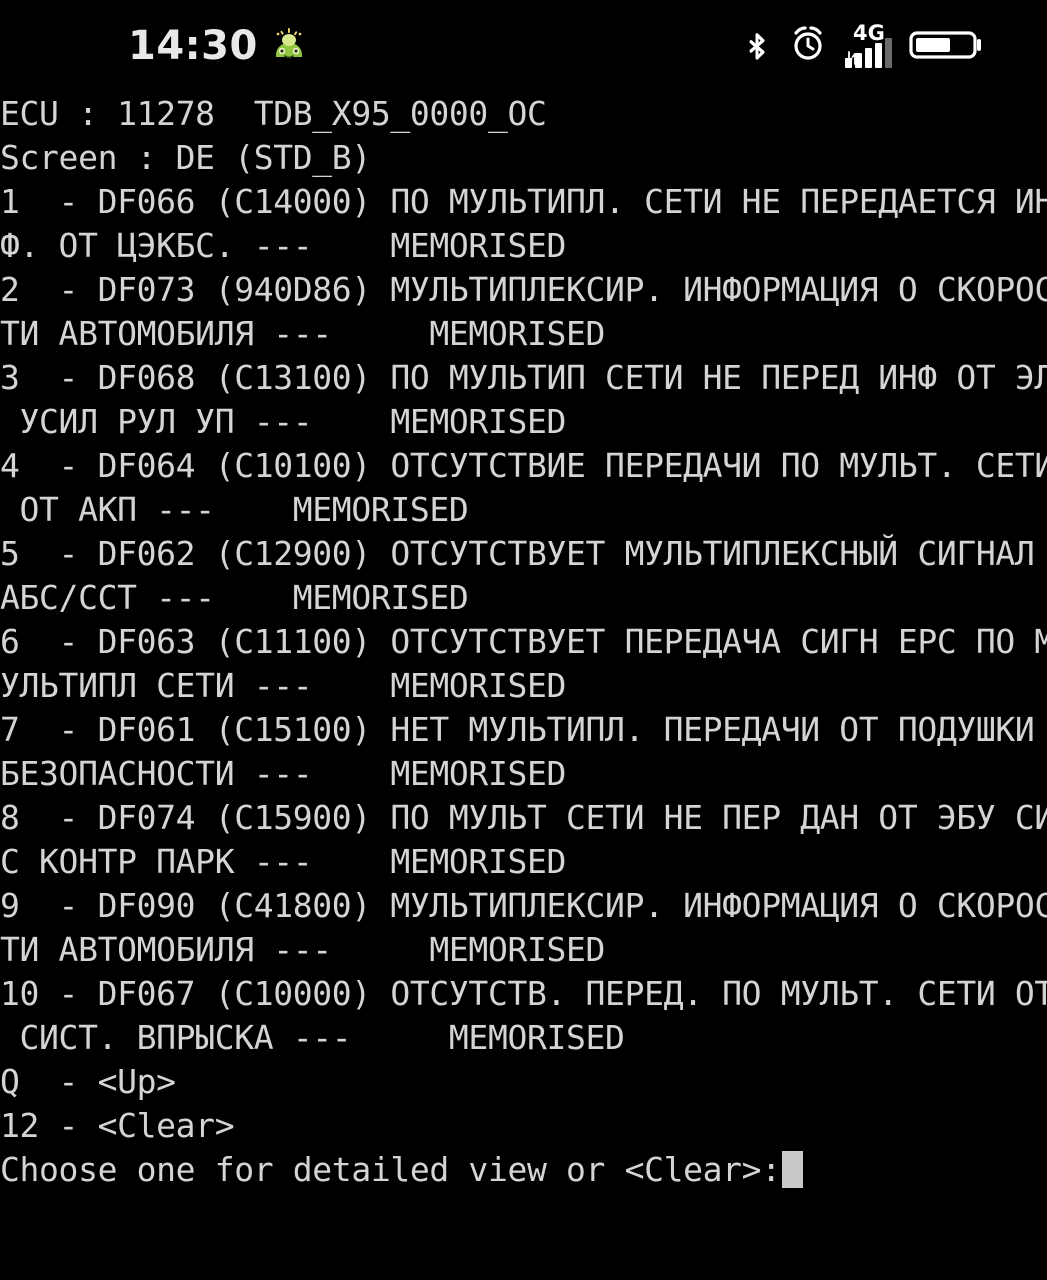  I want to click on status-bar-clock: 14:30, so click(193, 46).